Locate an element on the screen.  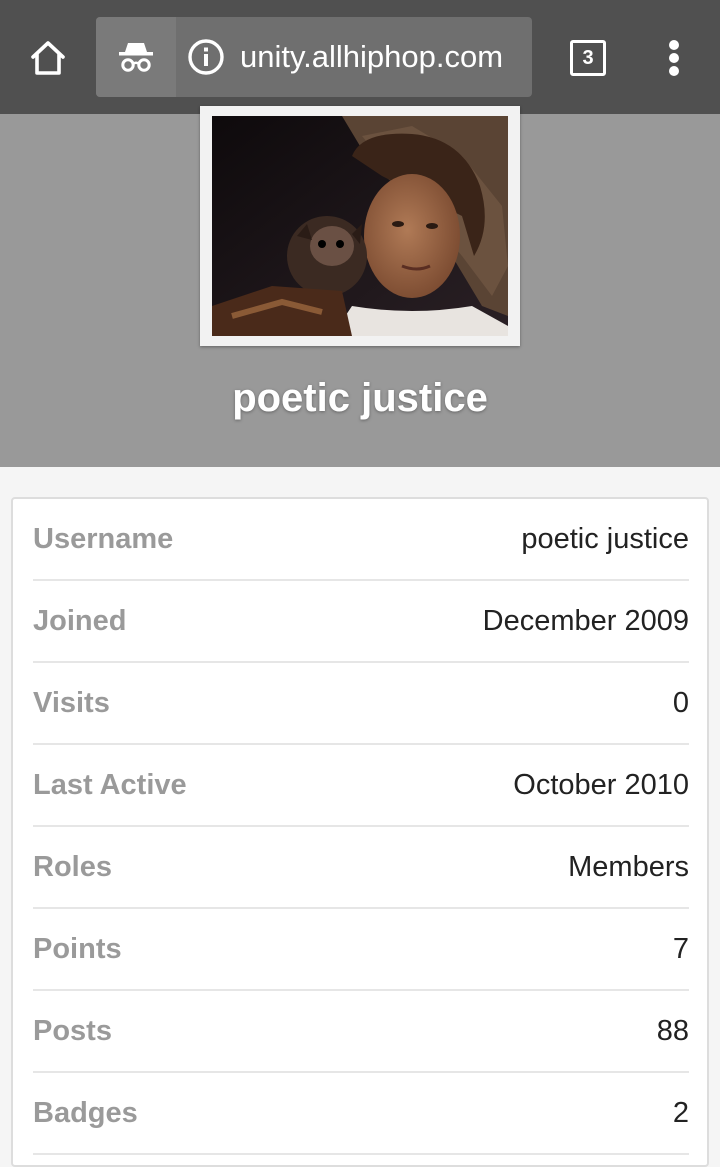
info-icon is located at coordinates (206, 57).